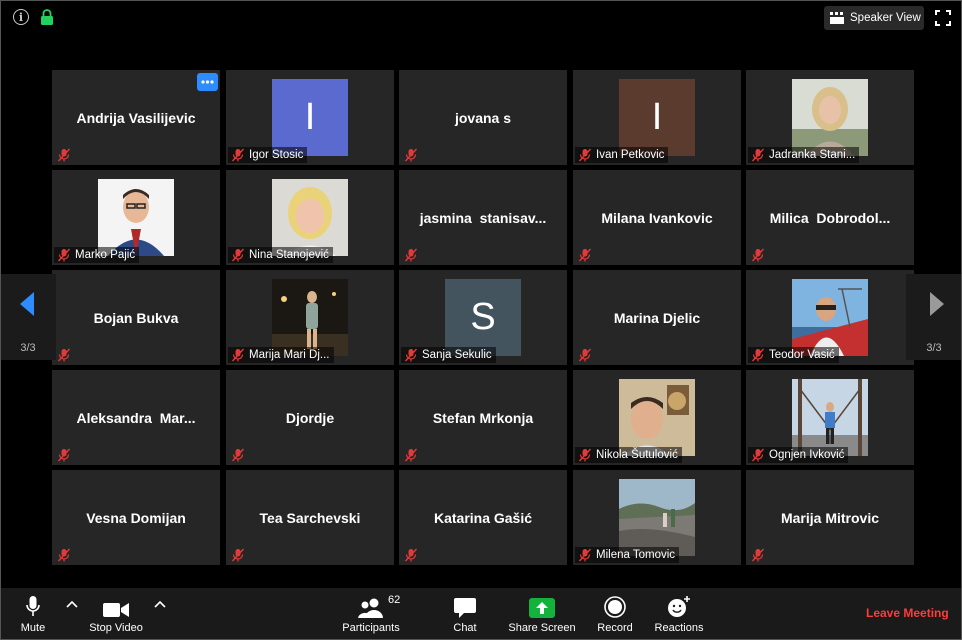 This screenshot has height=640, width=962. Describe the element at coordinates (394, 600) in the screenshot. I see `participants-count: 62` at that location.